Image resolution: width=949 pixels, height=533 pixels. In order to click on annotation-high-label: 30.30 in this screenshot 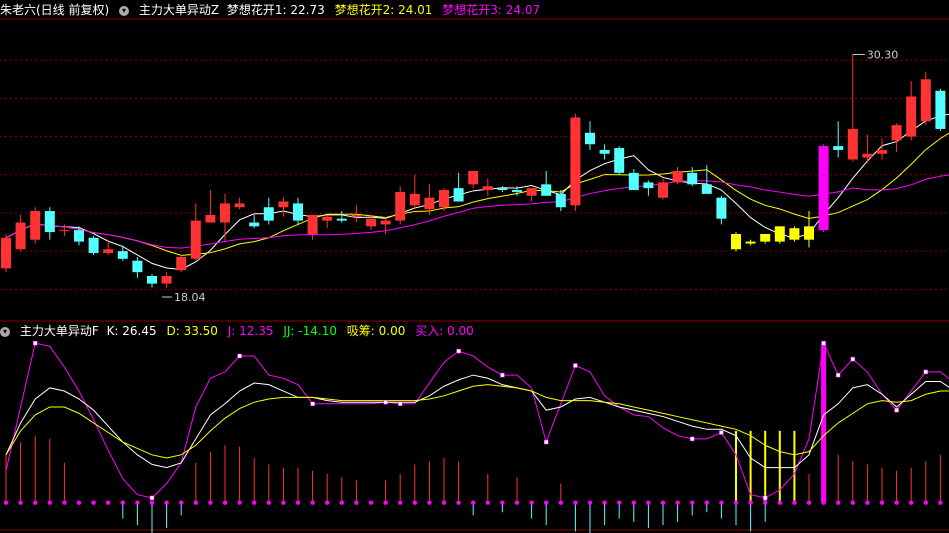, I will do `click(883, 54)`.